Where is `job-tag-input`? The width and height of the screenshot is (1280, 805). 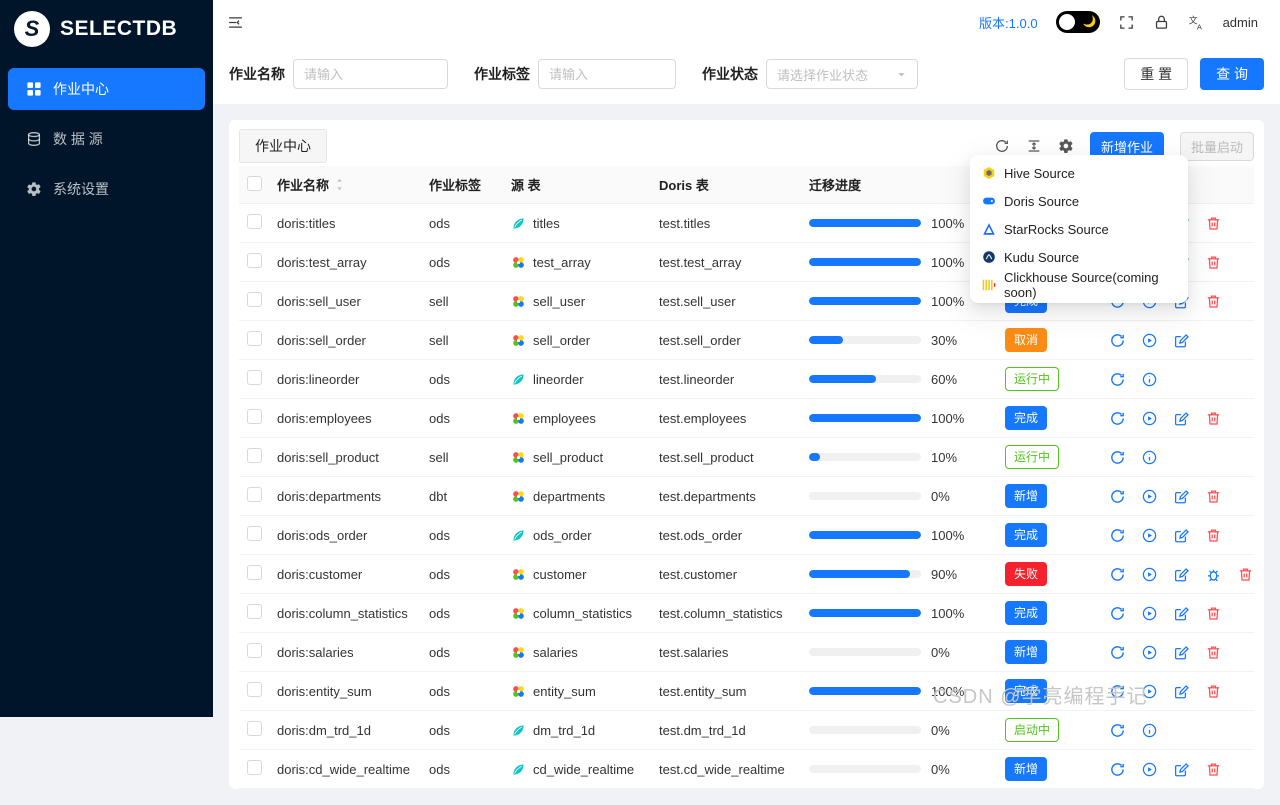
job-tag-input is located at coordinates (607, 74).